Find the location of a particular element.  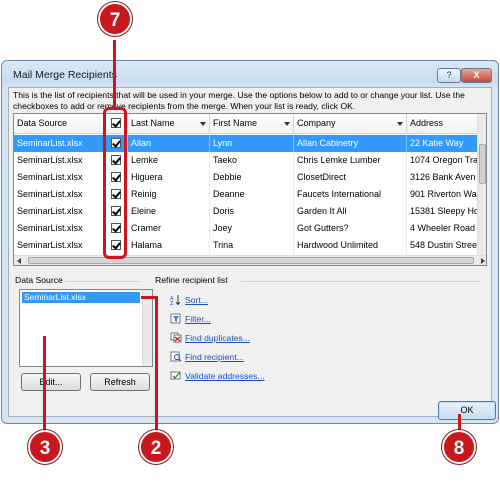

cell-last-name: Allan is located at coordinates (169, 143).